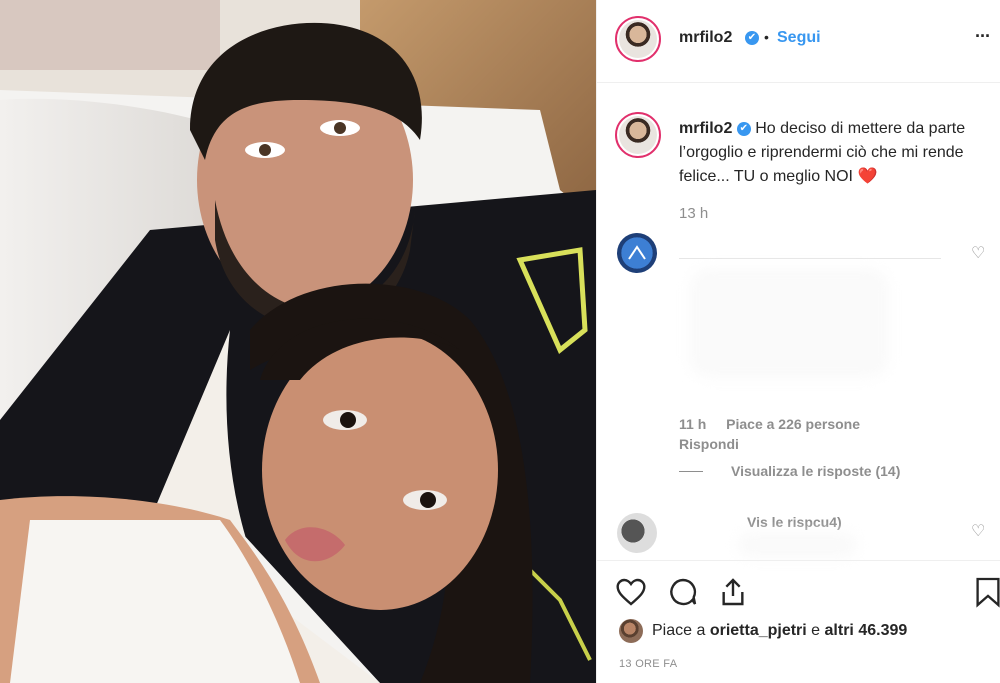  I want to click on commenter-logo-icon, so click(637, 252).